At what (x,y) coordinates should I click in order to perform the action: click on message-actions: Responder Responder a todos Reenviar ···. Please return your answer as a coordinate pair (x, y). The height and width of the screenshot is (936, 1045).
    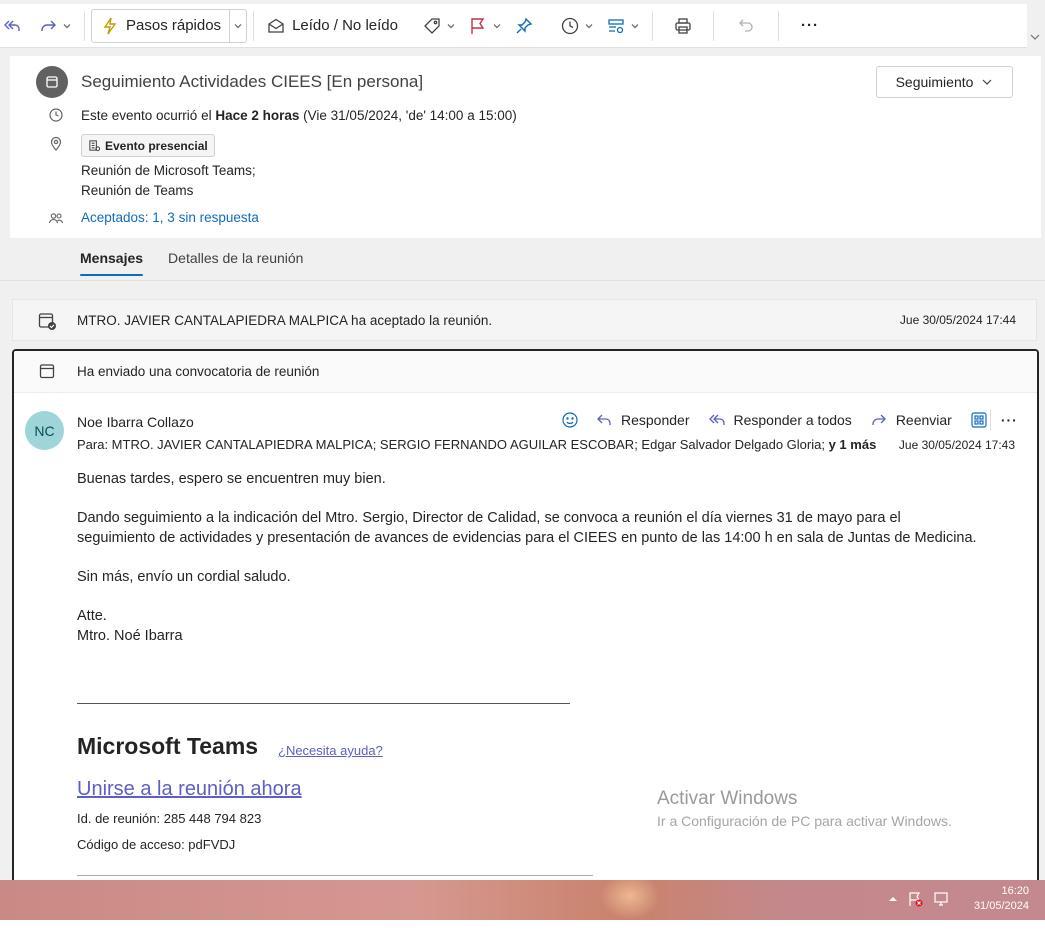
    Looking at the image, I should click on (798, 420).